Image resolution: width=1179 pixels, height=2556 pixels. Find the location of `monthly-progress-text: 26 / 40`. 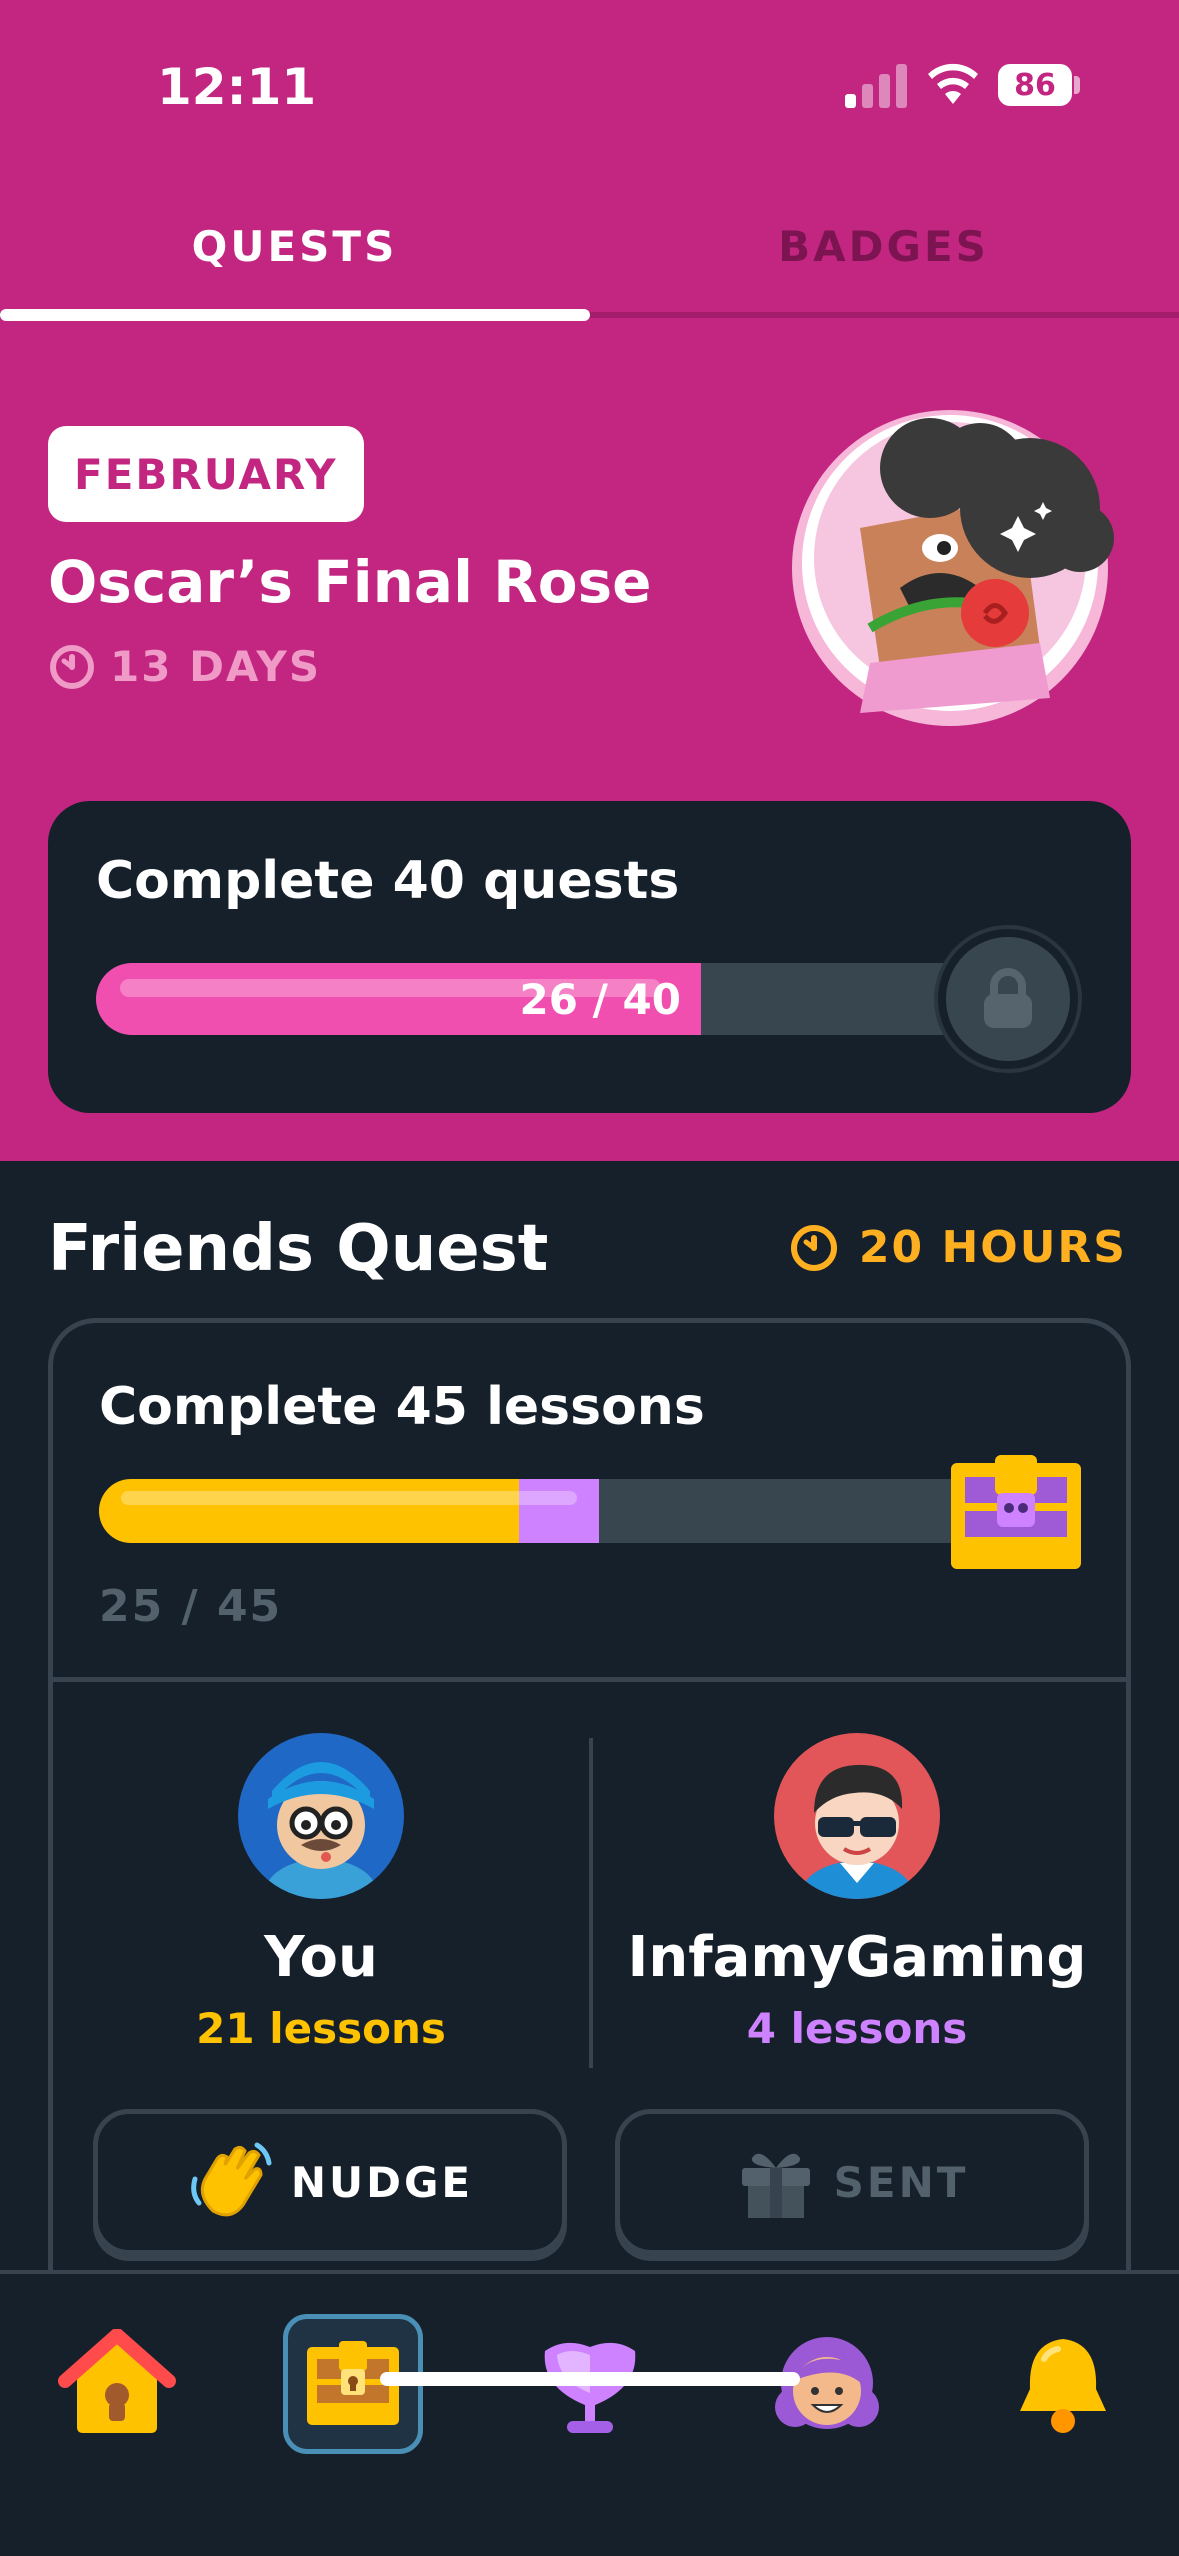

monthly-progress-text: 26 / 40 is located at coordinates (600, 999).